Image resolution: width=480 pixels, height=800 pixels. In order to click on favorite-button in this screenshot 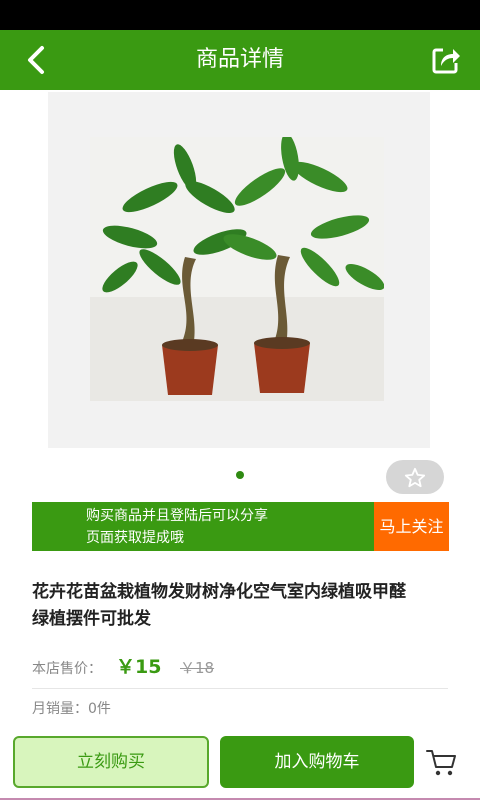, I will do `click(415, 477)`.